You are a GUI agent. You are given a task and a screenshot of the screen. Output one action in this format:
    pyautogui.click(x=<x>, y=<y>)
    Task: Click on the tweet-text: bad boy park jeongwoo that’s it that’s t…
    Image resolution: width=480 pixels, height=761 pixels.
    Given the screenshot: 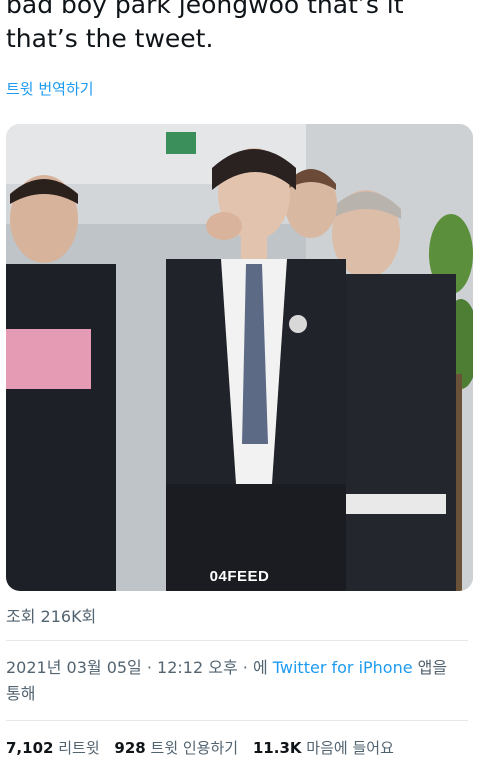 What is the action you would take?
    pyautogui.click(x=205, y=26)
    